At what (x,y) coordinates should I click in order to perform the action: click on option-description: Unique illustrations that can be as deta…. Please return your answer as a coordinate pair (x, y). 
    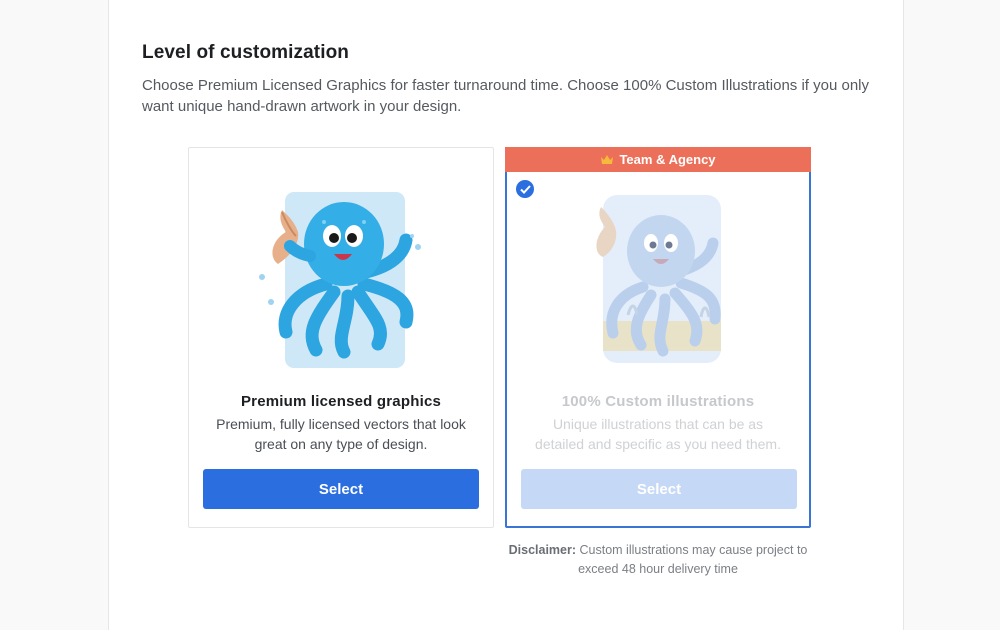
    Looking at the image, I should click on (658, 434).